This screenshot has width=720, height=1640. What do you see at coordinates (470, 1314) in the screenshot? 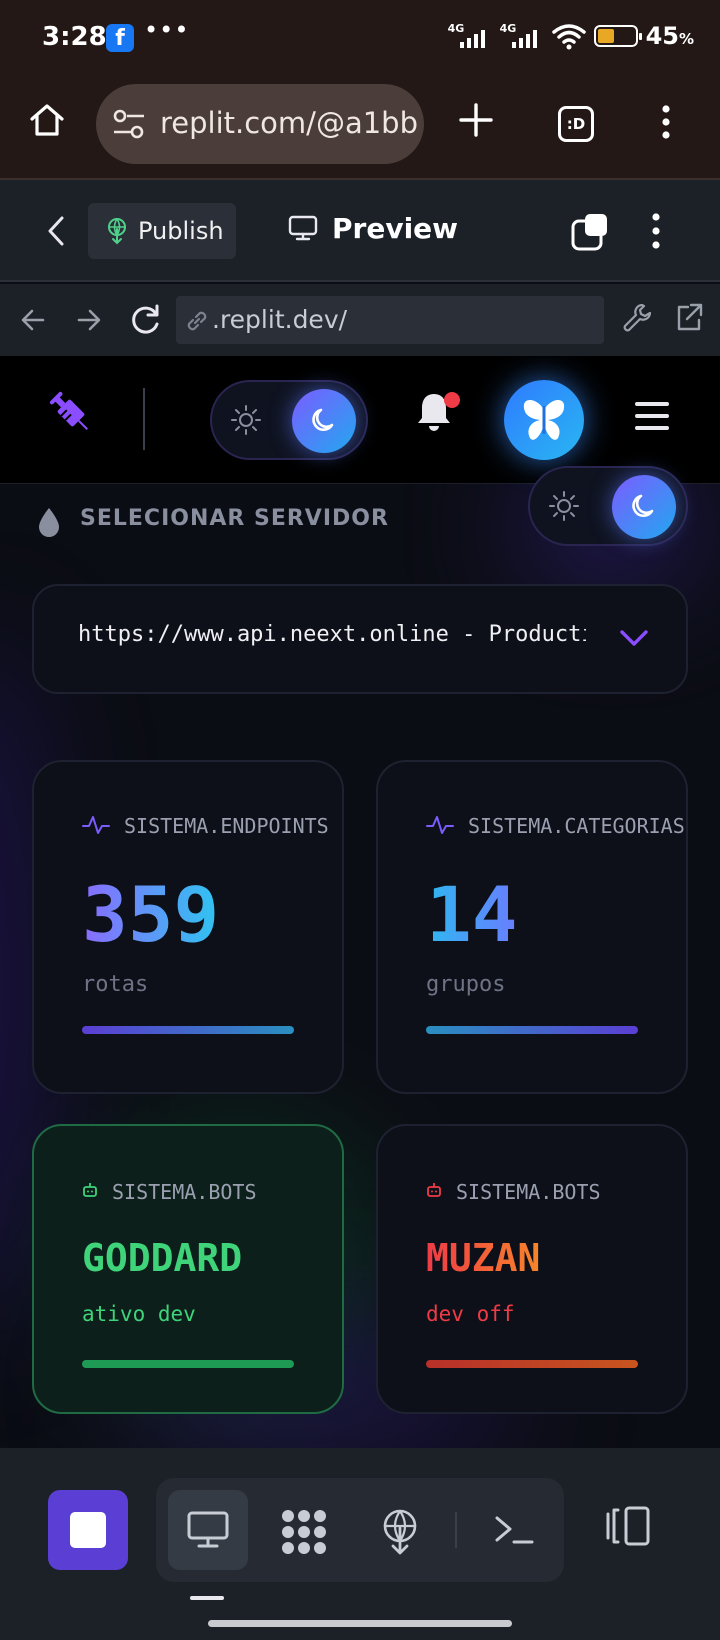
I see `bot-status: dev off` at bounding box center [470, 1314].